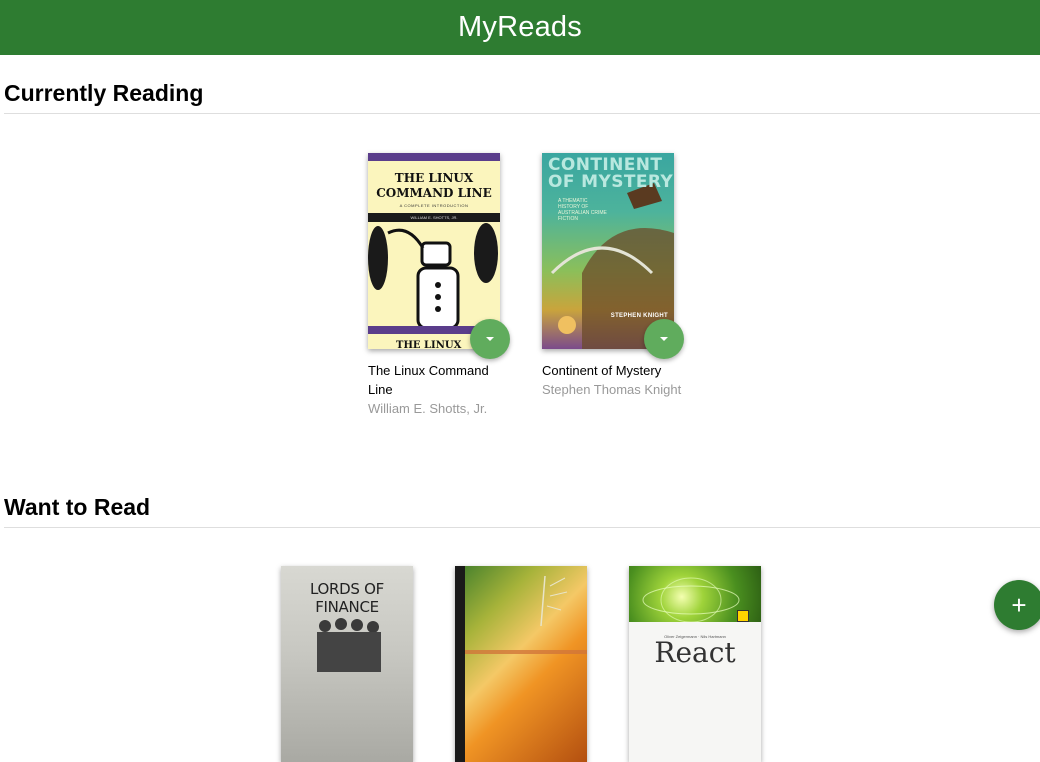 This screenshot has height=762, width=1040. I want to click on book-title: The Linux Command Line, so click(428, 380).